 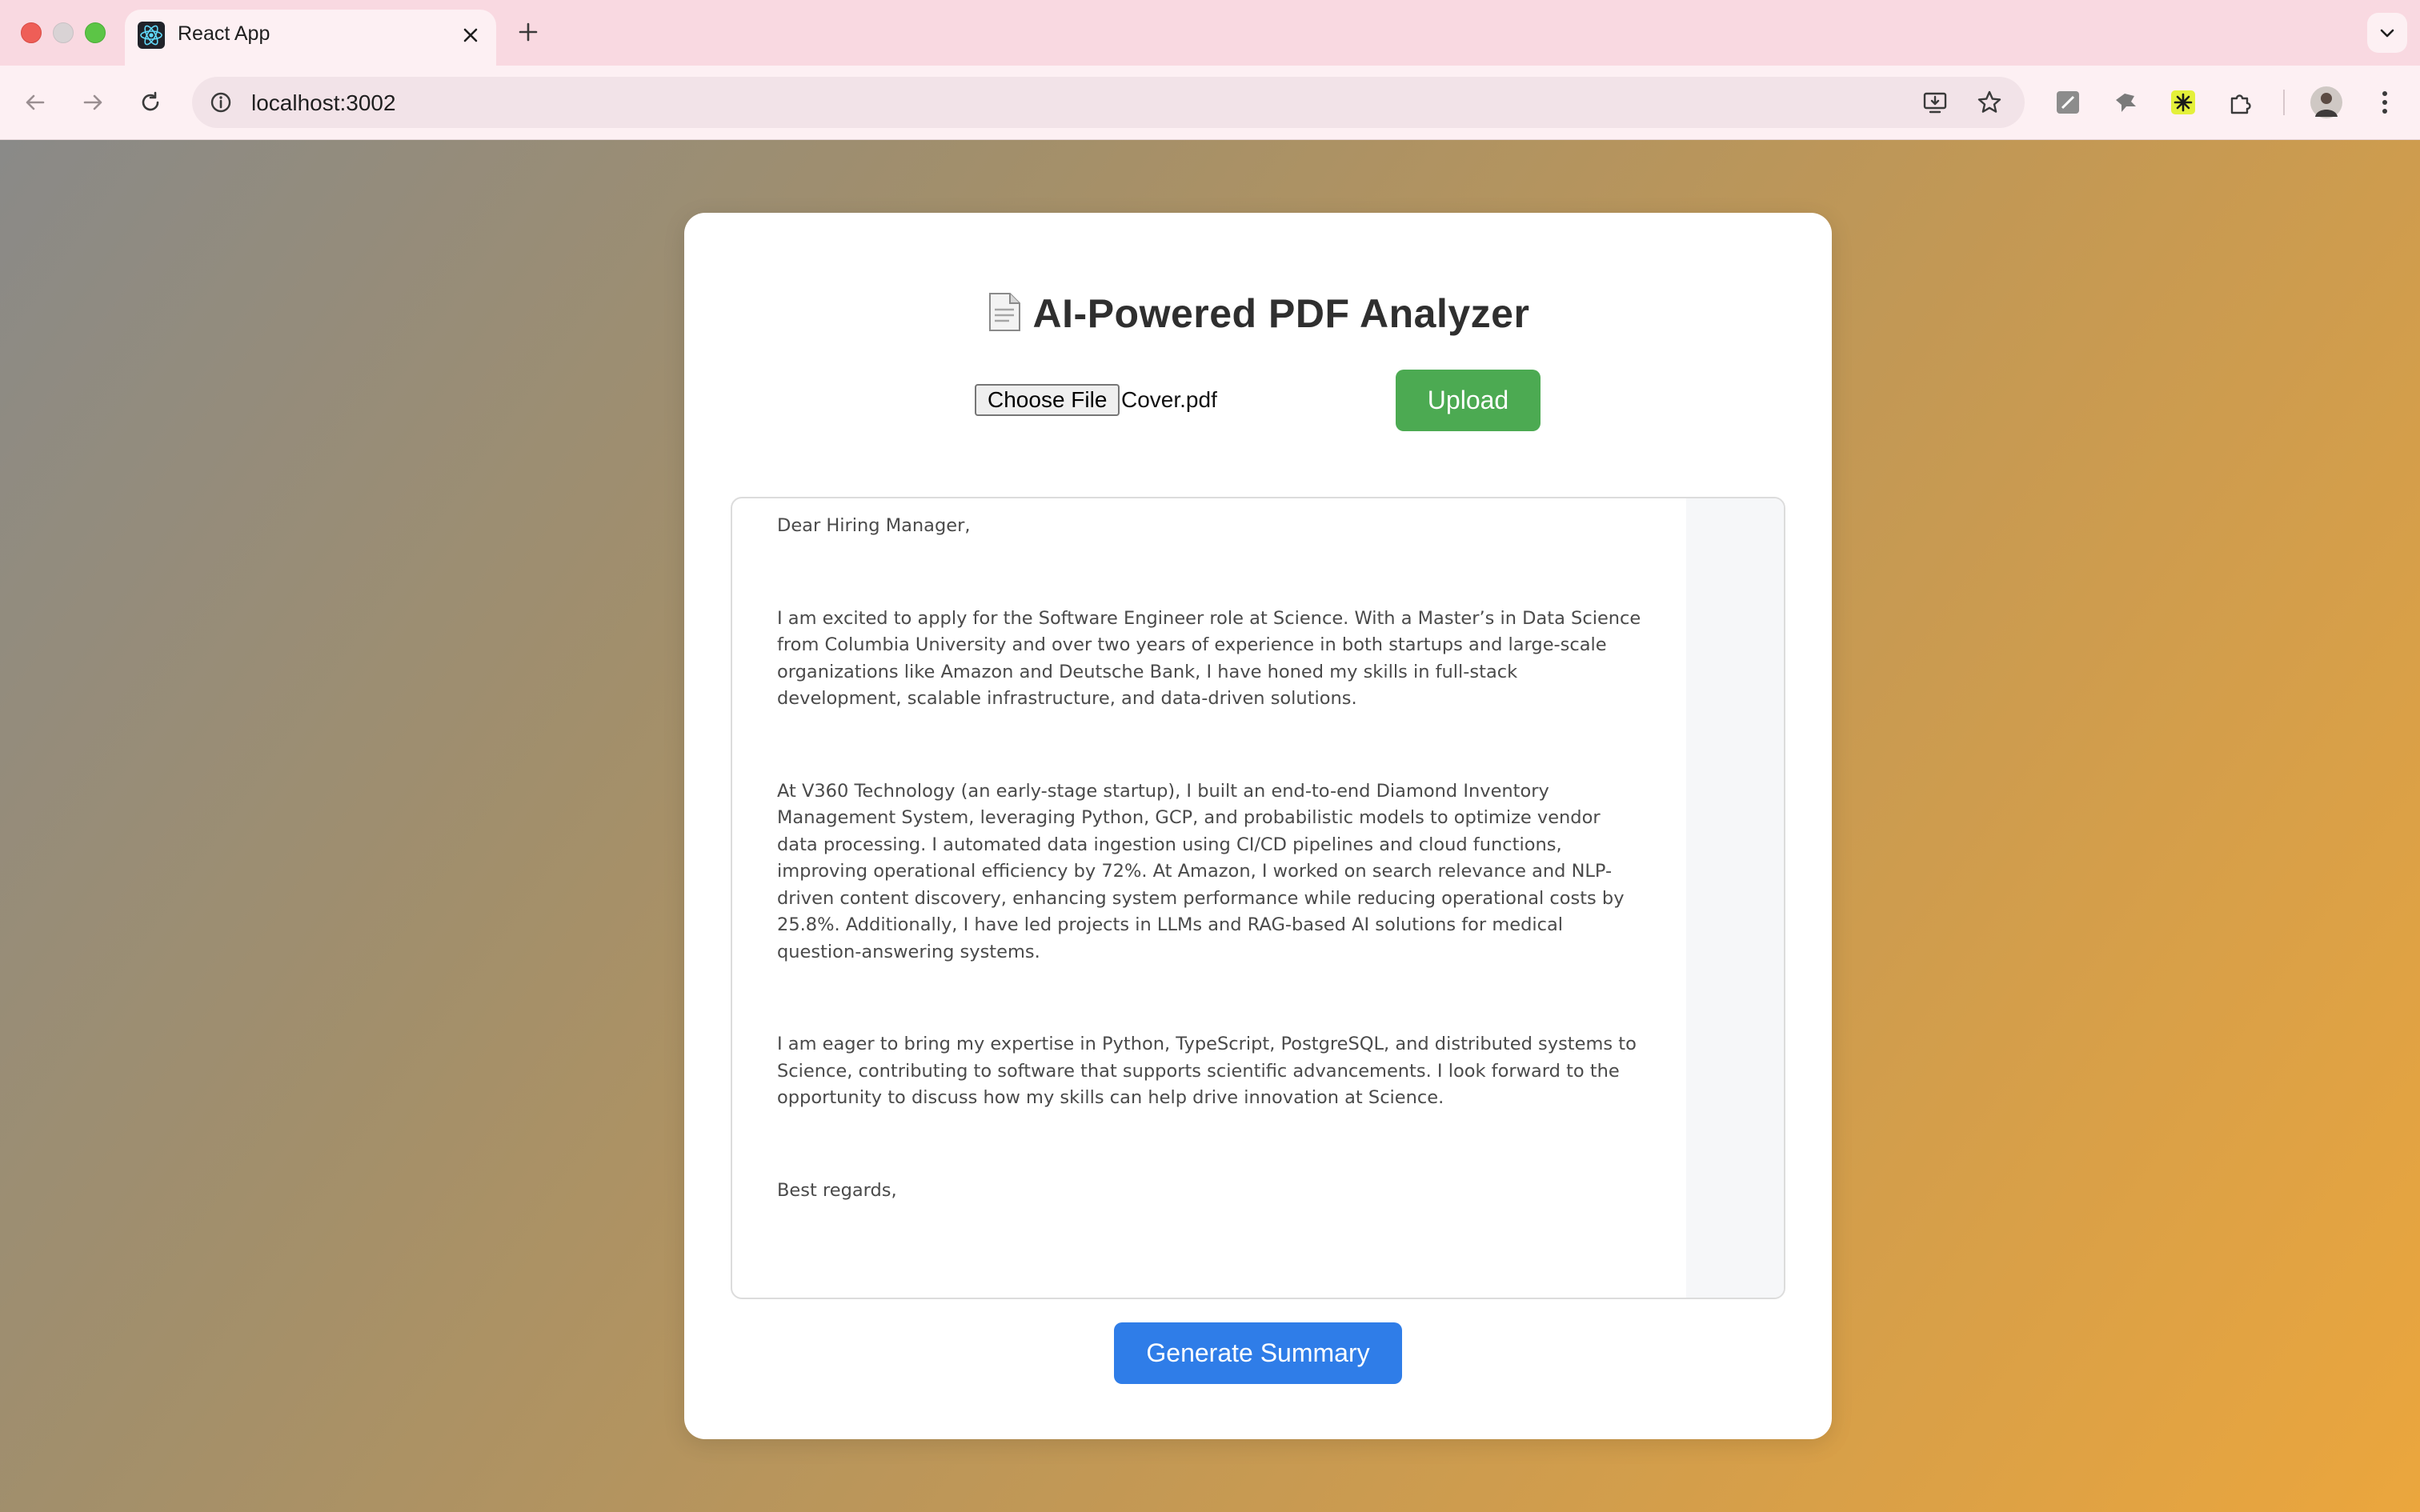 I want to click on forward-arrow-icon, so click(x=93, y=102).